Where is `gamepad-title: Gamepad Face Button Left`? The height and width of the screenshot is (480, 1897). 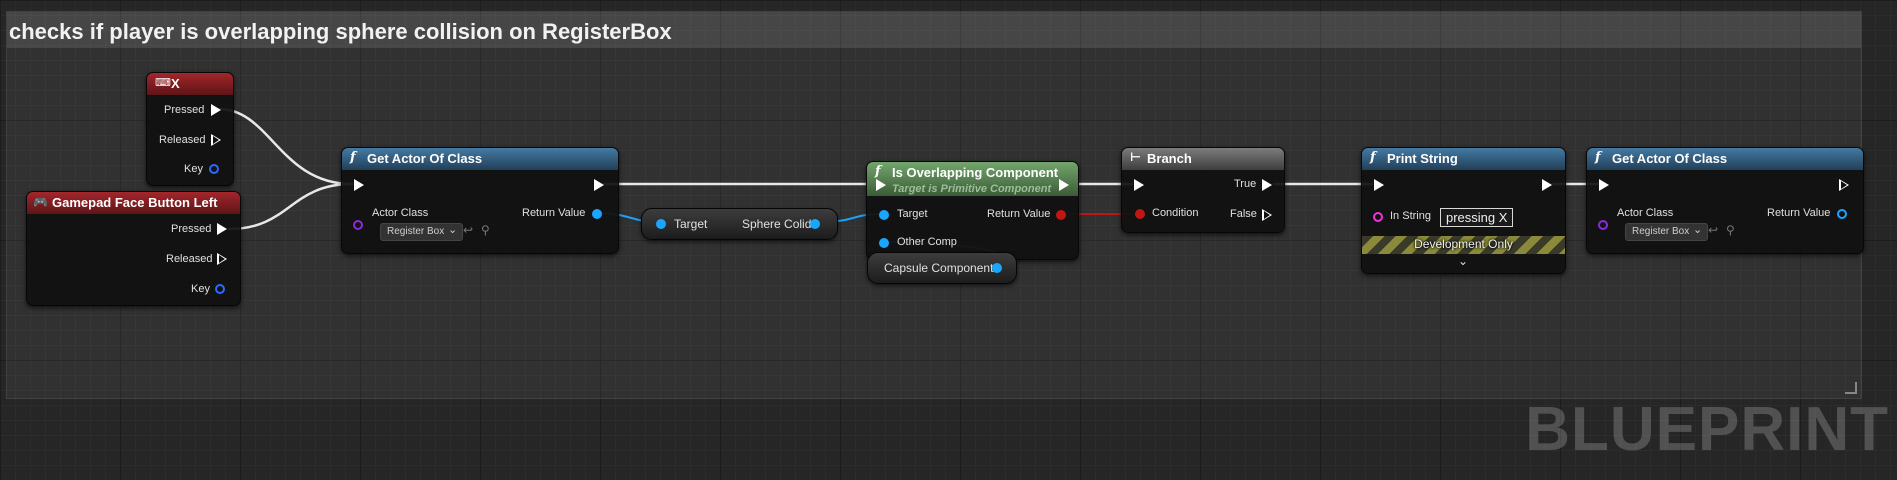
gamepad-title: Gamepad Face Button Left is located at coordinates (135, 202).